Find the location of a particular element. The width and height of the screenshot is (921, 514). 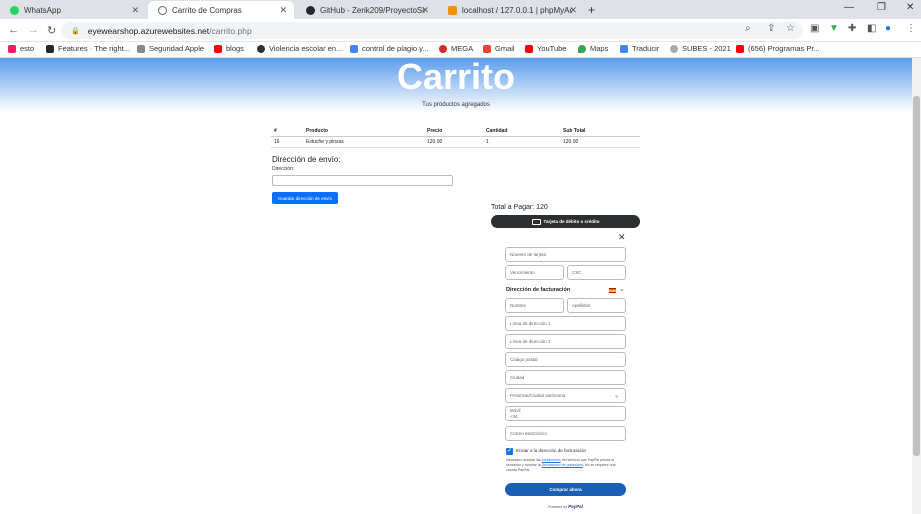

postal-code-field: Código postal is located at coordinates (565, 359).